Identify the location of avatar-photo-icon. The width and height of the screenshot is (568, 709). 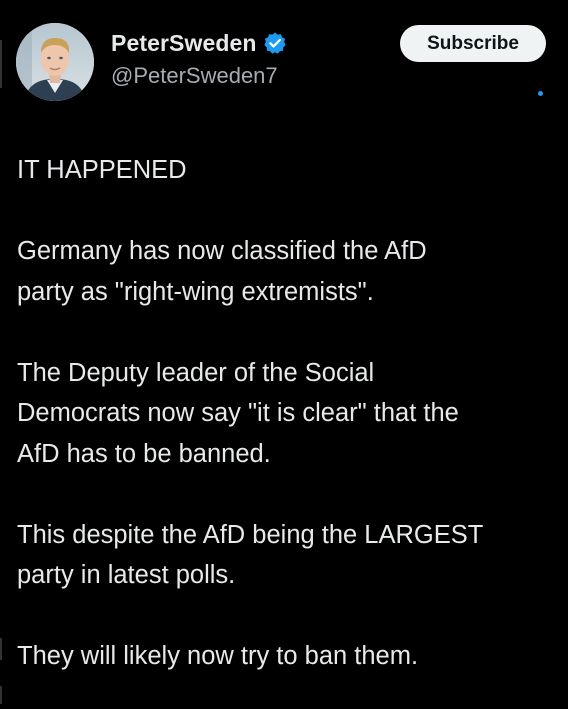
(55, 62).